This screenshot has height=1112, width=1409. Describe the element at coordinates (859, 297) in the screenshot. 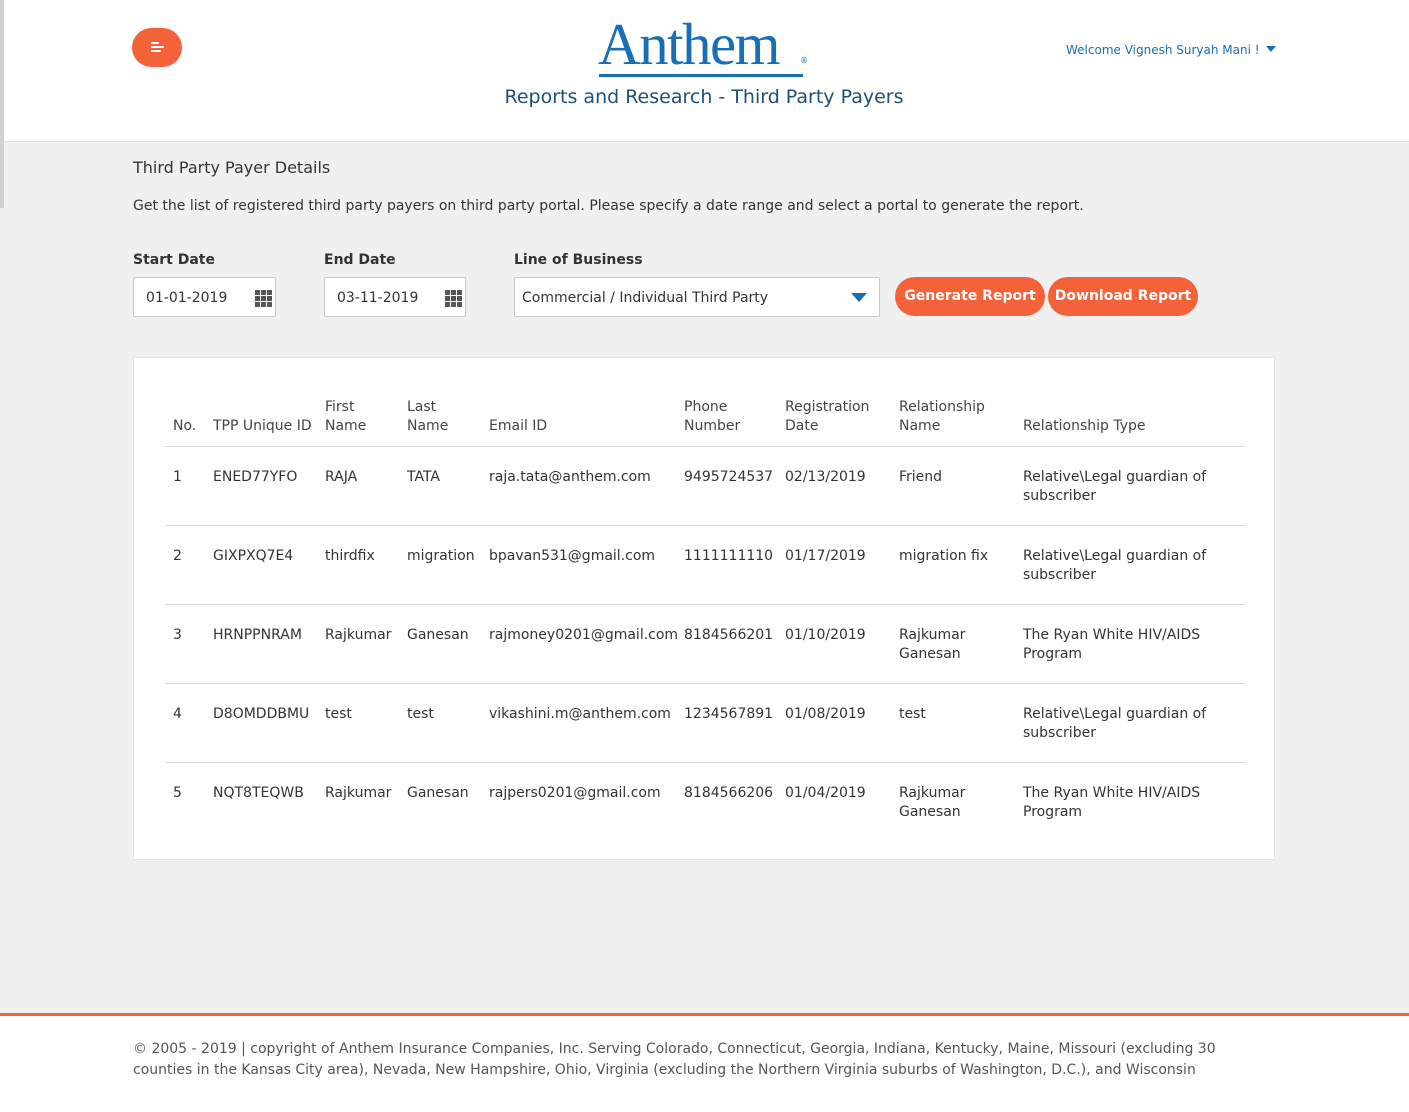

I see `chevron-down-icon` at that location.